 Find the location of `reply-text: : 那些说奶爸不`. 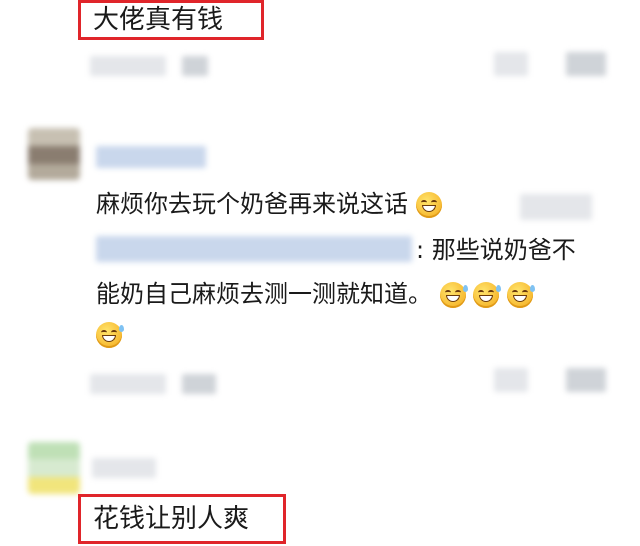

reply-text: : 那些说奶爸不 is located at coordinates (496, 250).